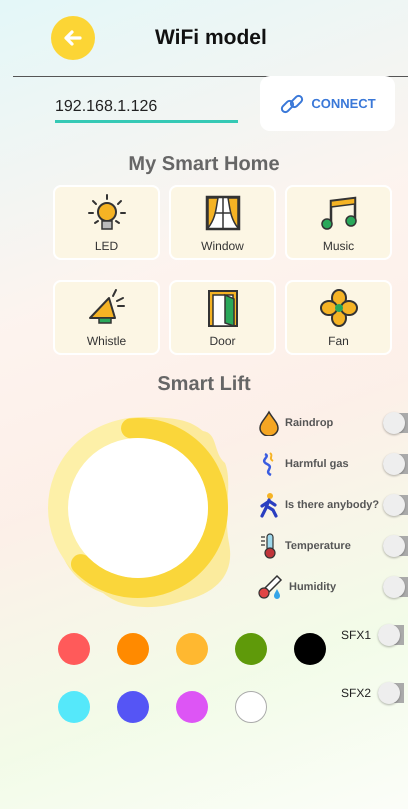 This screenshot has height=809, width=408. Describe the element at coordinates (327, 103) in the screenshot. I see `connect-button: CONNECT` at that location.